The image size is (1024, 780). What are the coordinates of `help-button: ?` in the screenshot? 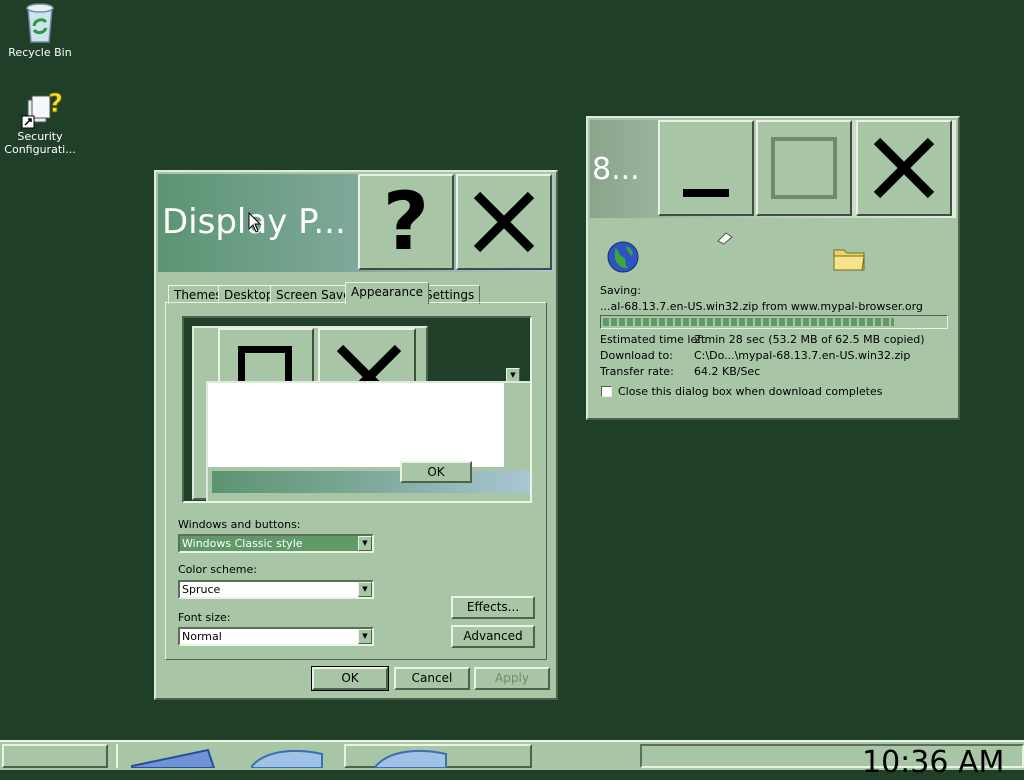 It's located at (406, 222).